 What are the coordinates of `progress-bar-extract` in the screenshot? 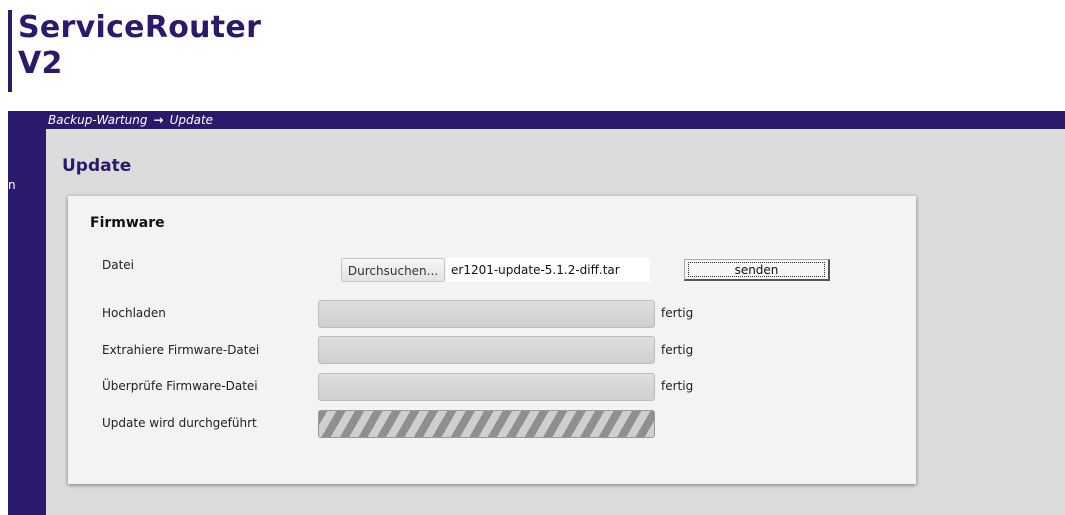 It's located at (486, 350).